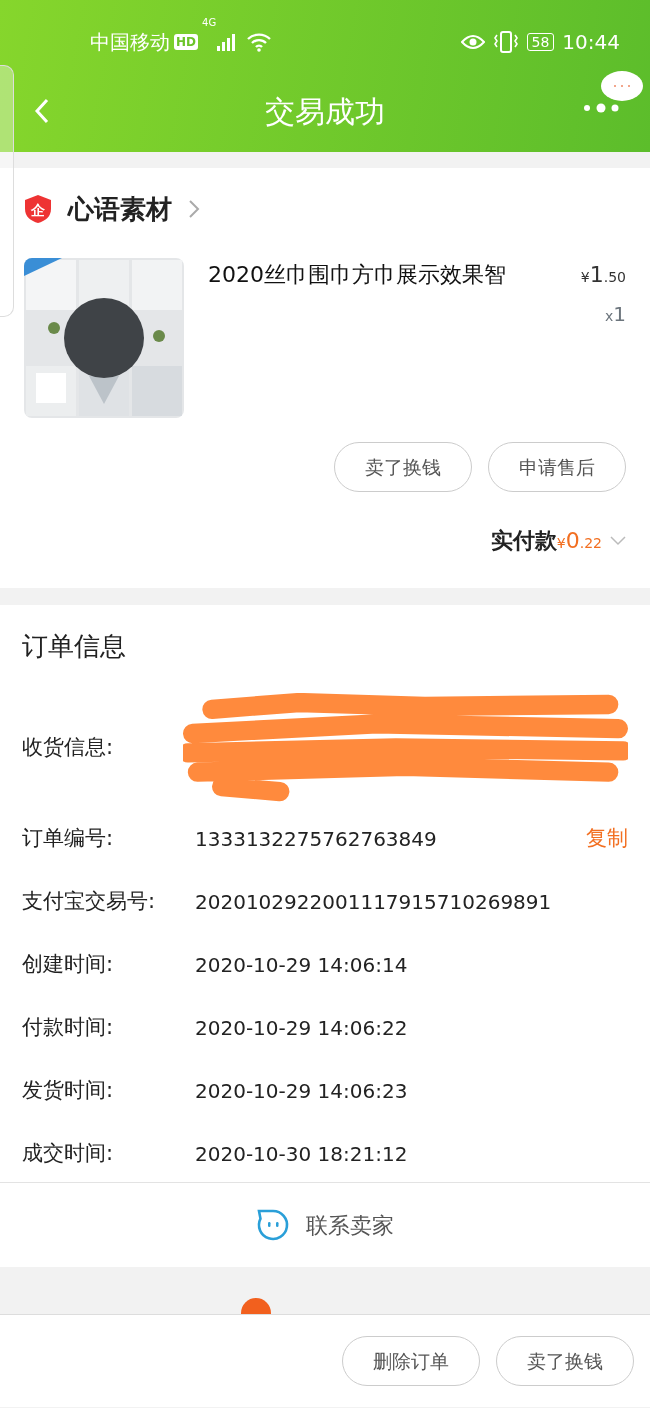  I want to click on recommend-icon, so click(256, 1305).